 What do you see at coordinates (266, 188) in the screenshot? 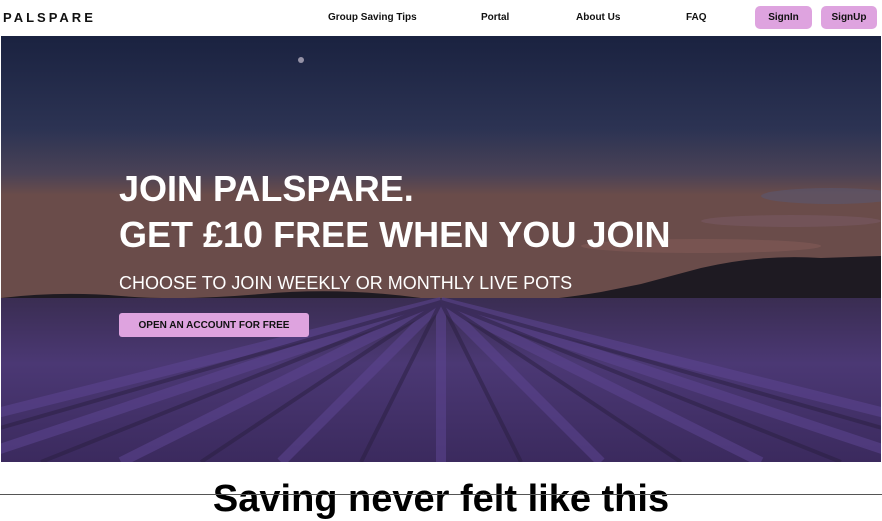
I see `hero-title-line-1: JOIN PALSPARE.` at bounding box center [266, 188].